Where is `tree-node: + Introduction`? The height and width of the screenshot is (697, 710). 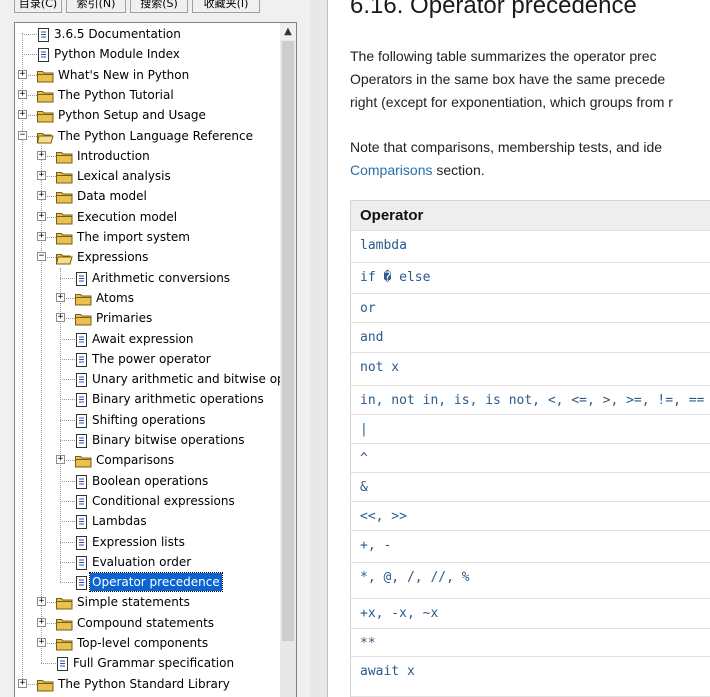 tree-node: + Introduction is located at coordinates (150, 156).